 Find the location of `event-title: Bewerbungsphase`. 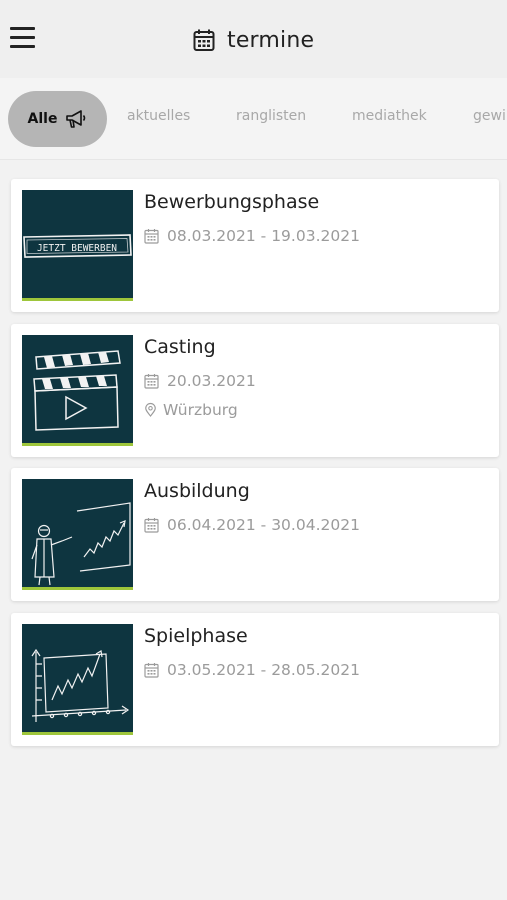

event-title: Bewerbungsphase is located at coordinates (232, 202).